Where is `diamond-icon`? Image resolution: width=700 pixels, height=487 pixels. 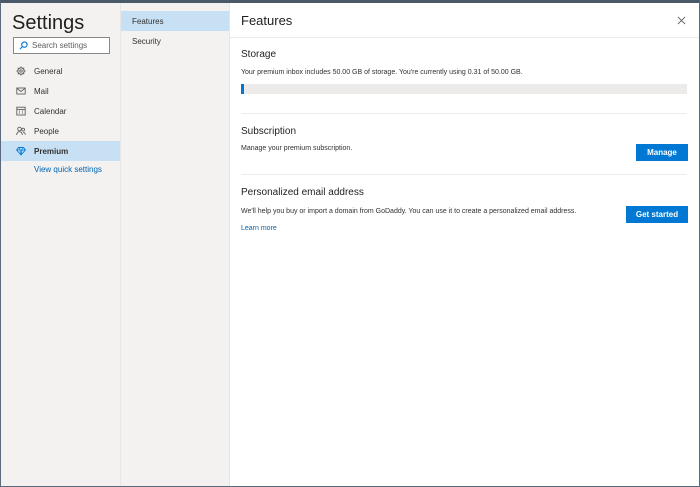 diamond-icon is located at coordinates (20, 151).